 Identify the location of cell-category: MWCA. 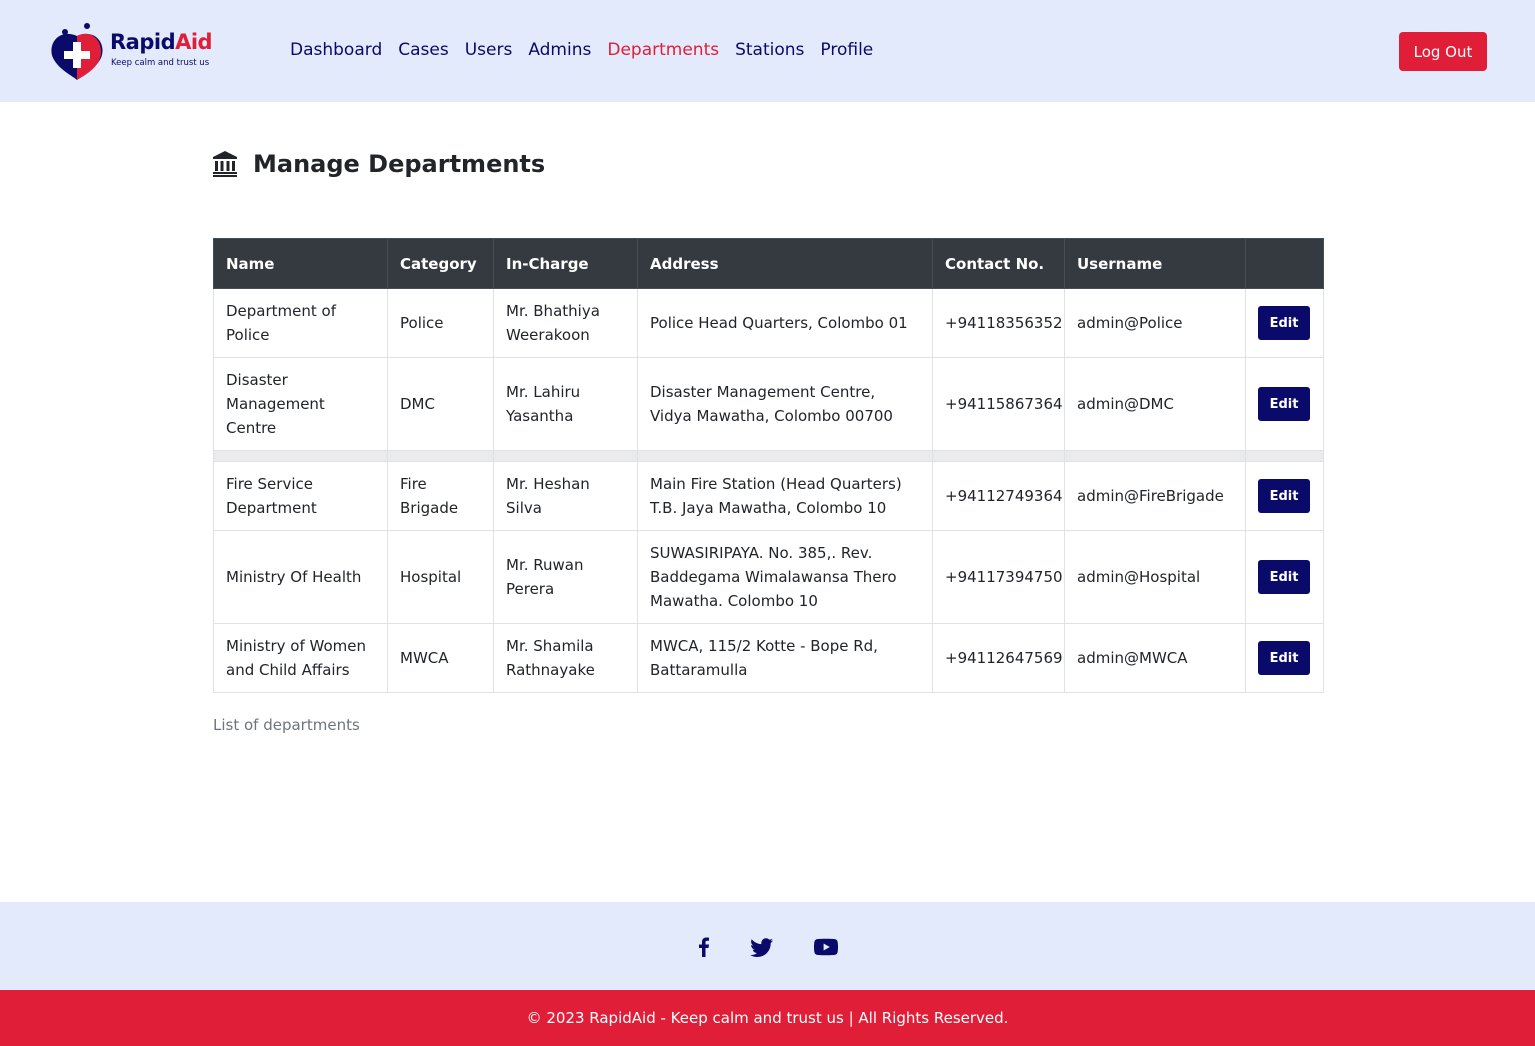
(440, 658).